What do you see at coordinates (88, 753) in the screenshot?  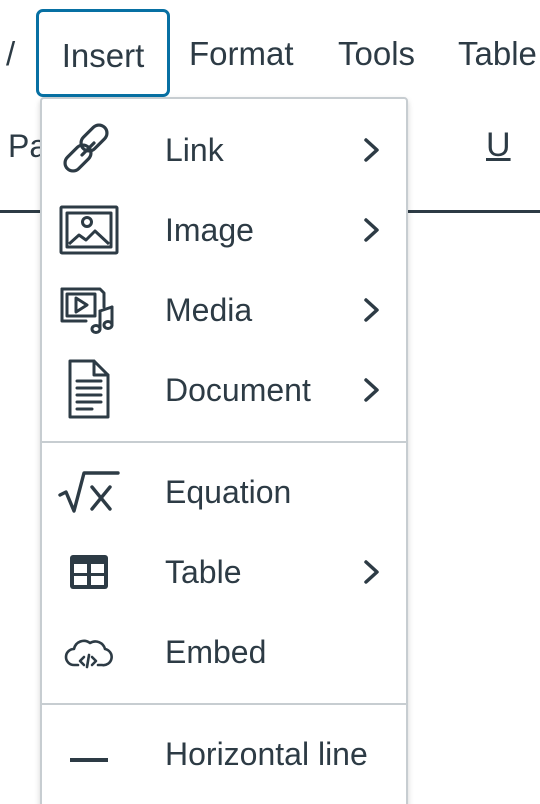 I see `horizontal-line-icon` at bounding box center [88, 753].